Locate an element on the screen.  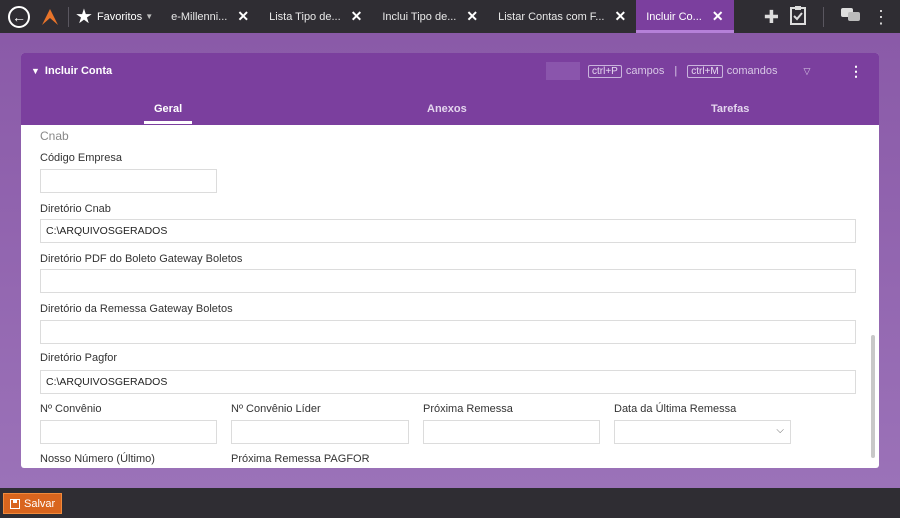
tab-anexos-label: Anexos is located at coordinates (447, 109).